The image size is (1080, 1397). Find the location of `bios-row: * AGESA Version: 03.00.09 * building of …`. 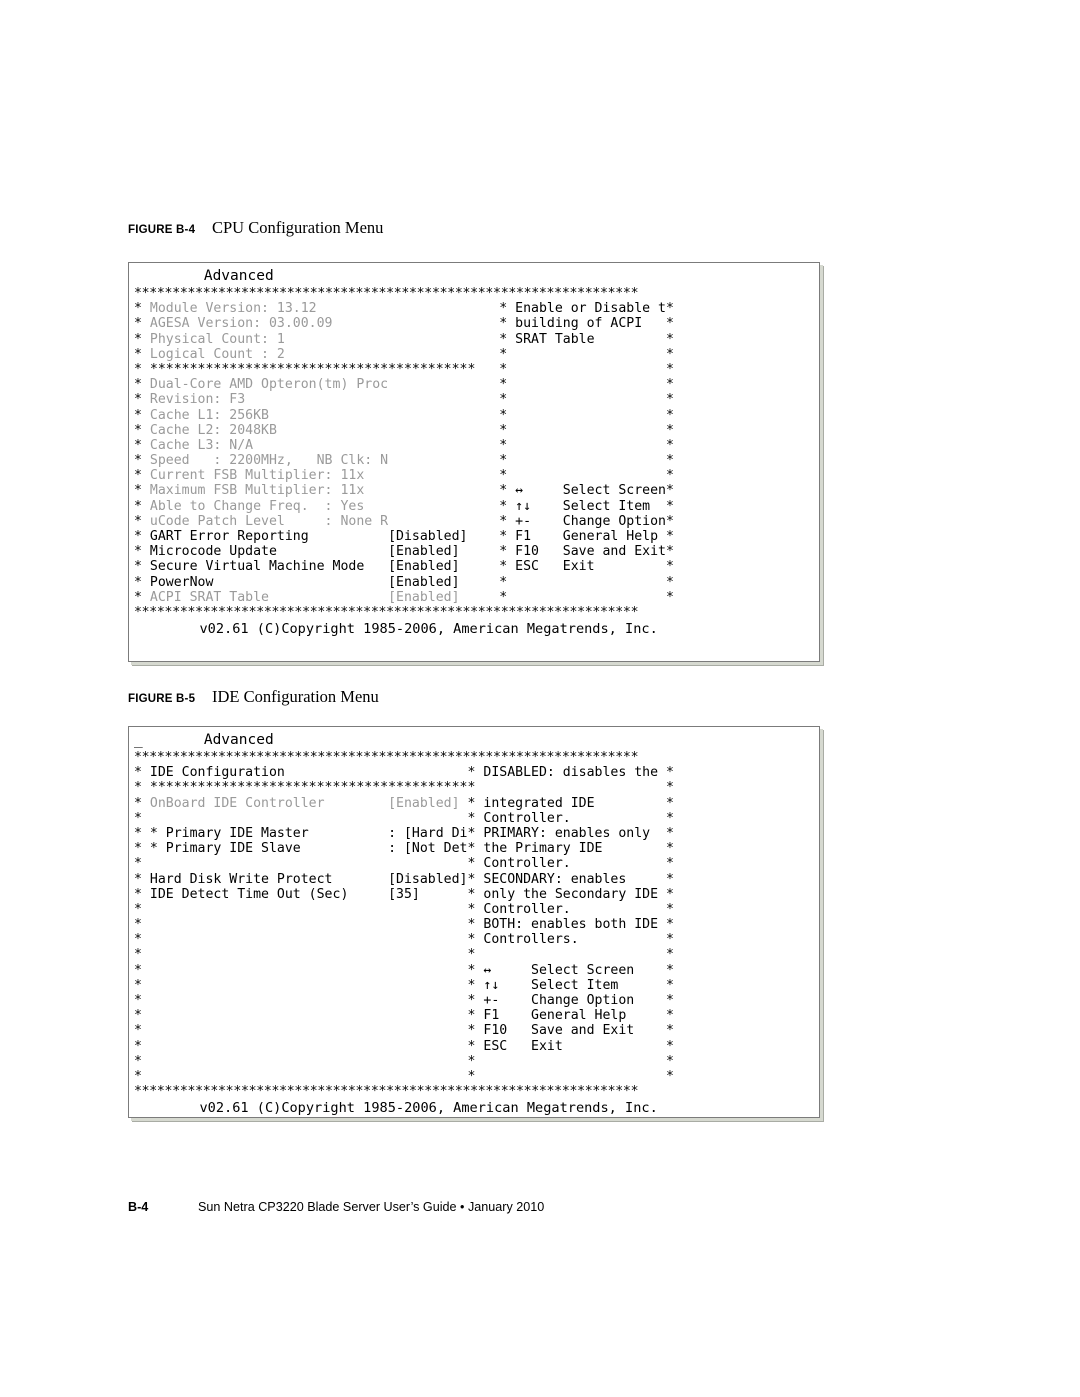

bios-row: * AGESA Version: 03.00.09 * building of … is located at coordinates (474, 323).